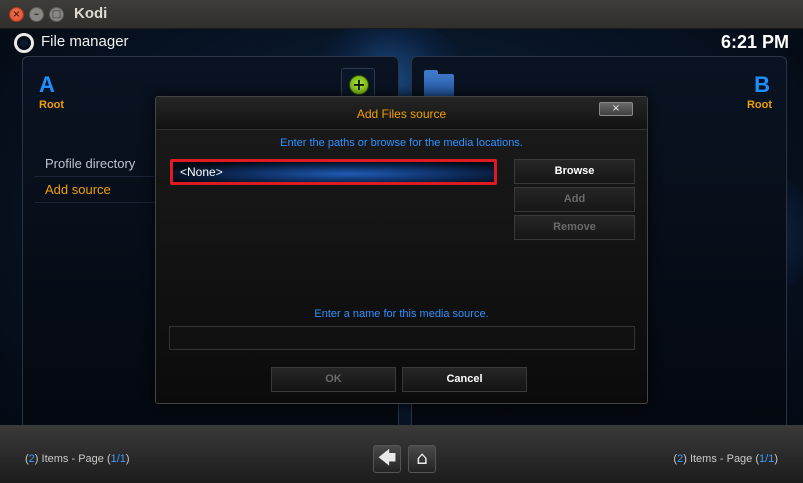 The image size is (803, 483). Describe the element at coordinates (47, 84) in the screenshot. I see `left-panel-letter: A` at that location.